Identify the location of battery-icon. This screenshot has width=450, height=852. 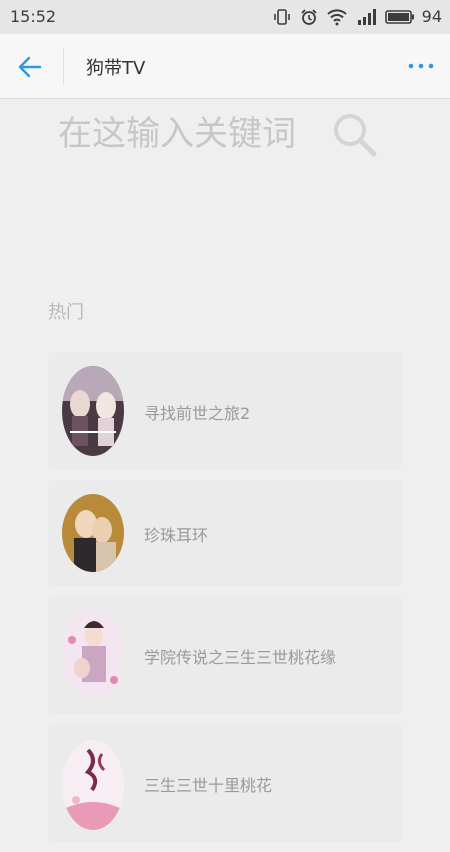
(399, 17).